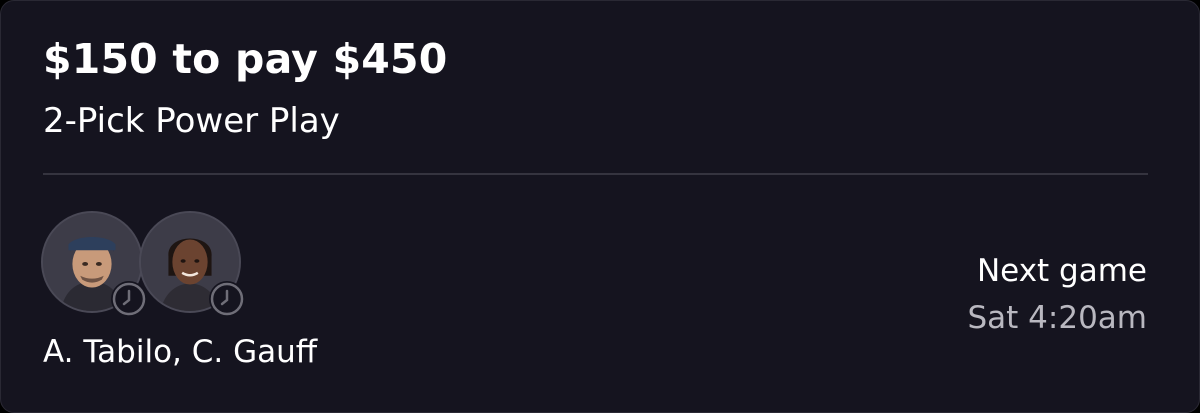 Image resolution: width=1200 pixels, height=413 pixels. What do you see at coordinates (595, 174) in the screenshot?
I see `divider` at bounding box center [595, 174].